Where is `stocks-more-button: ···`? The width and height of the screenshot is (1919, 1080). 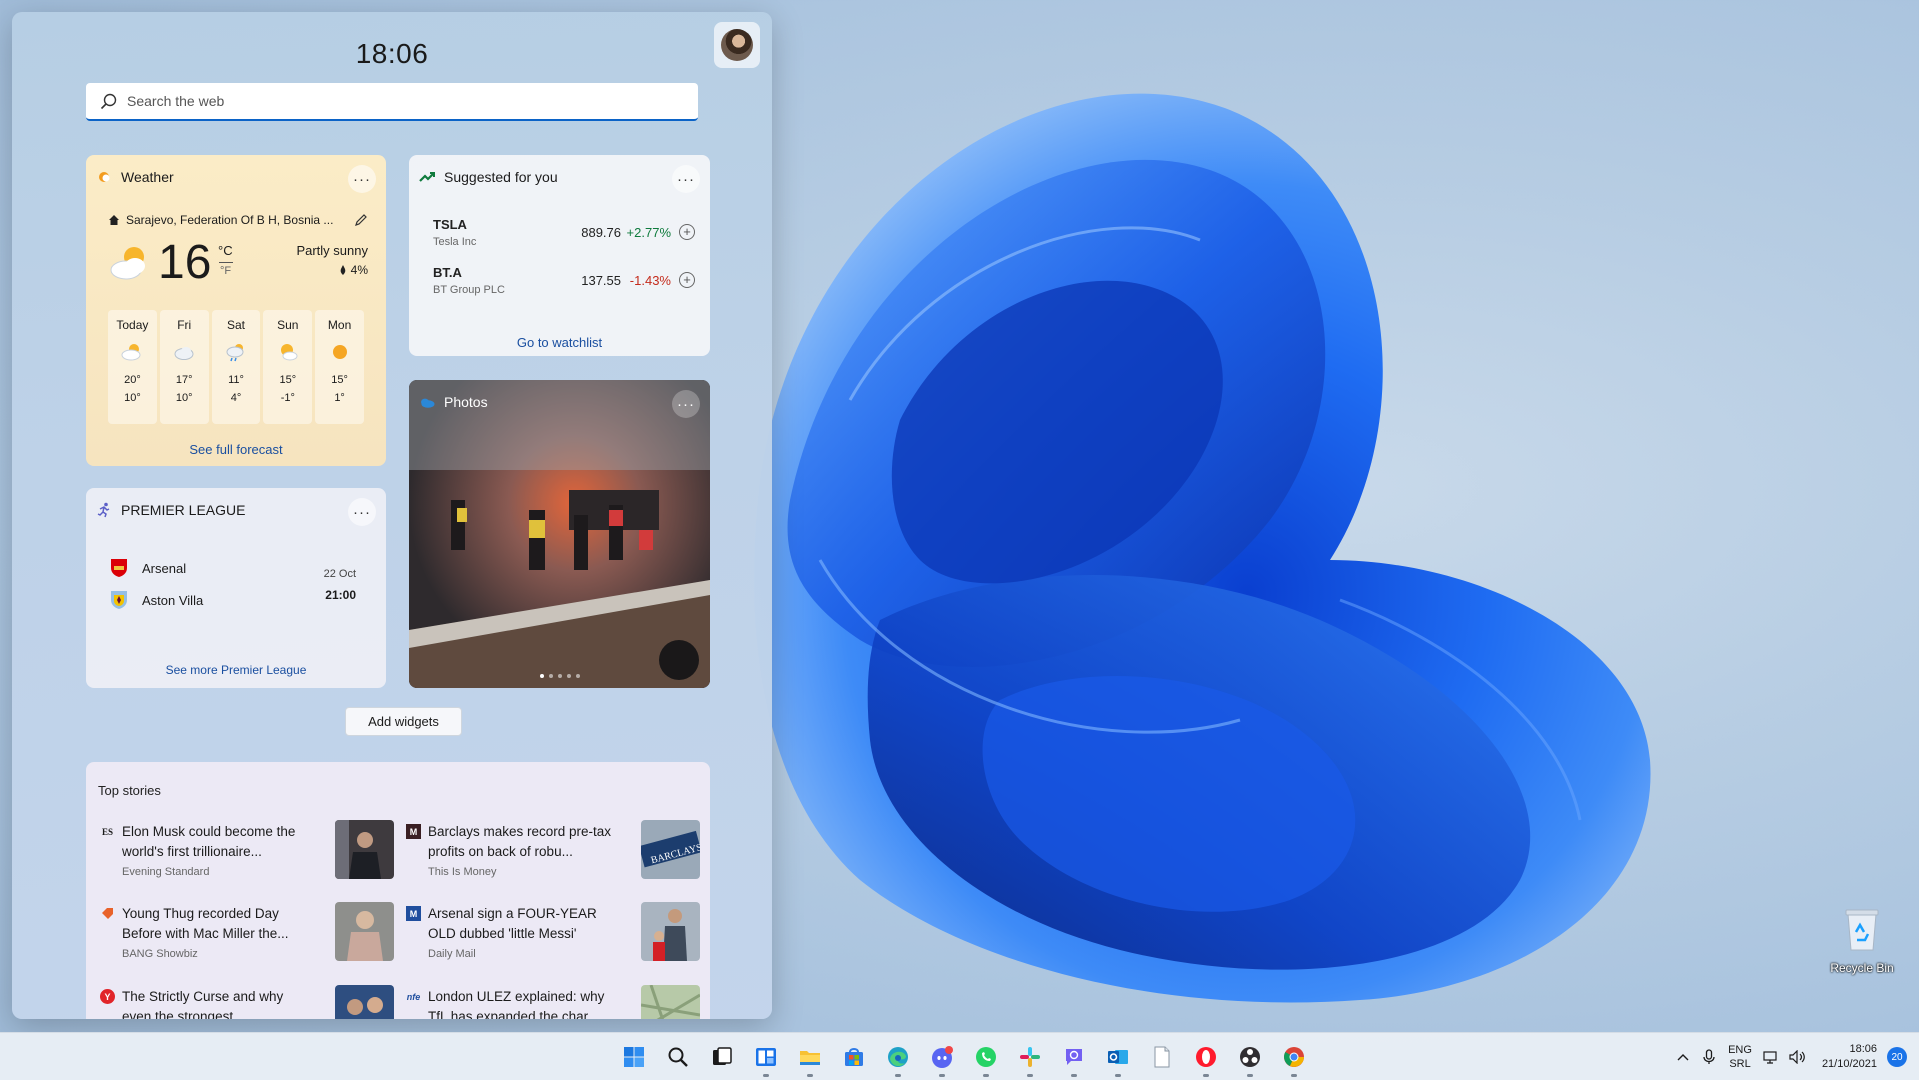
stocks-more-button: ··· is located at coordinates (686, 179).